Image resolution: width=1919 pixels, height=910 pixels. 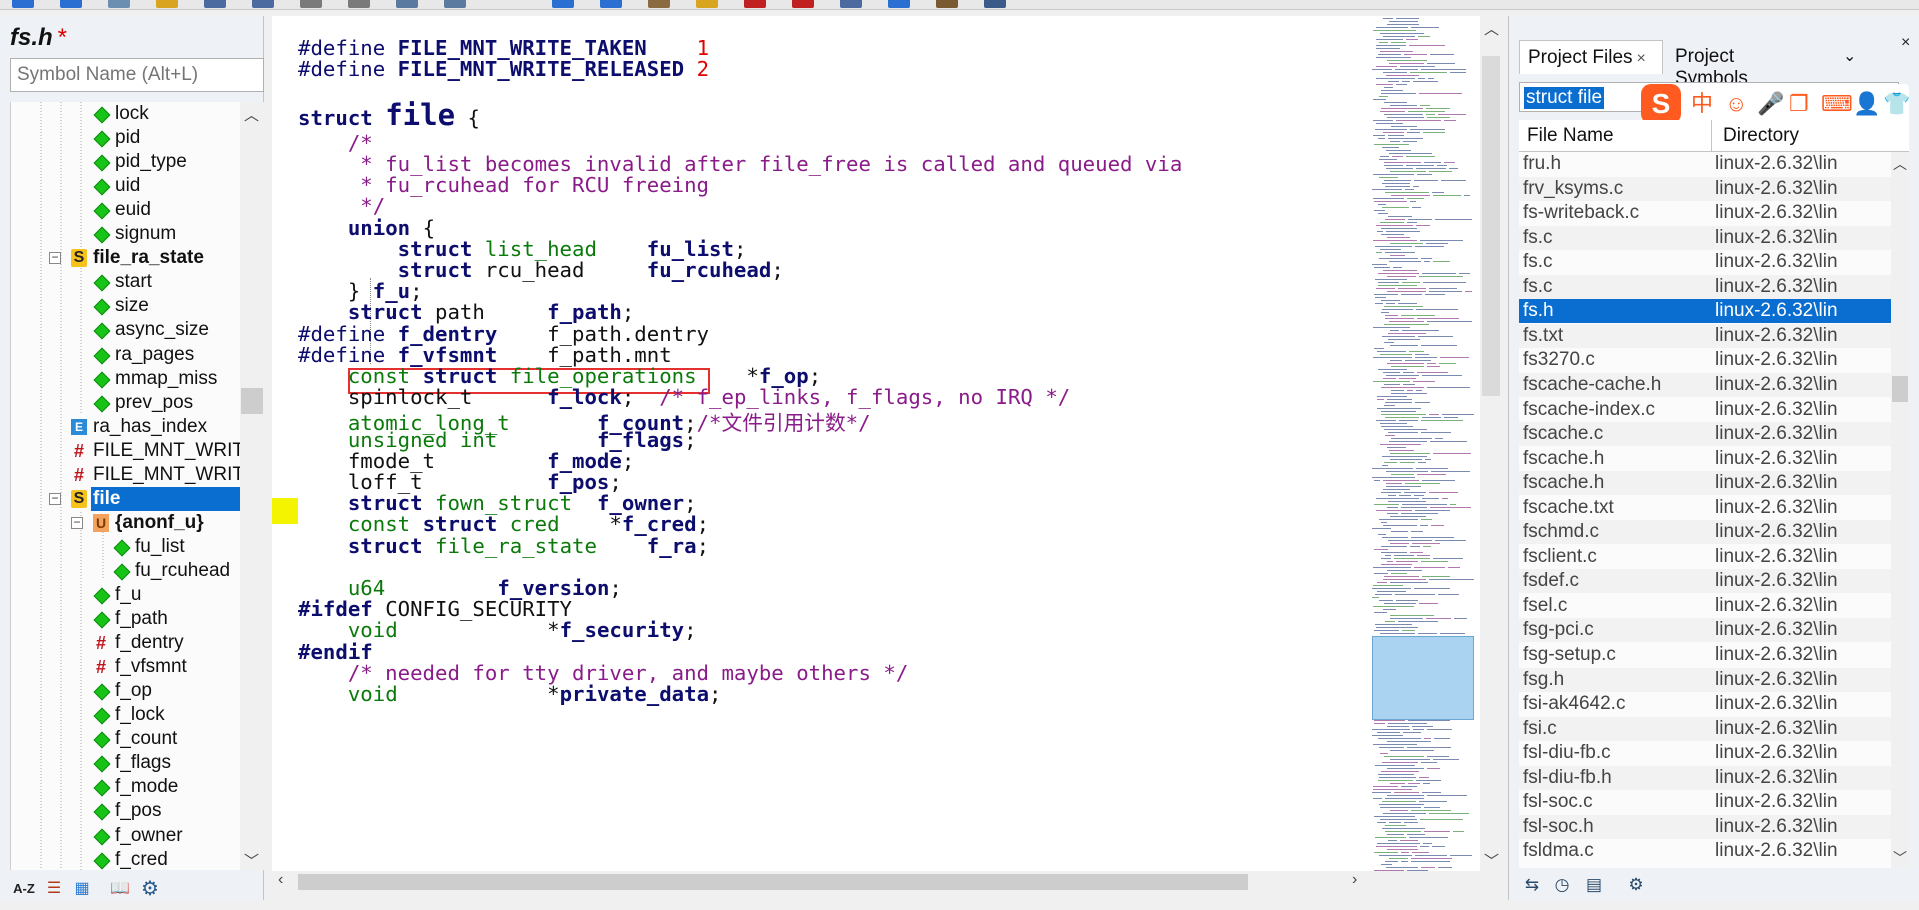 I want to click on file-row: fscache.txt linux-2.6.32\lin, so click(x=1705, y=508).